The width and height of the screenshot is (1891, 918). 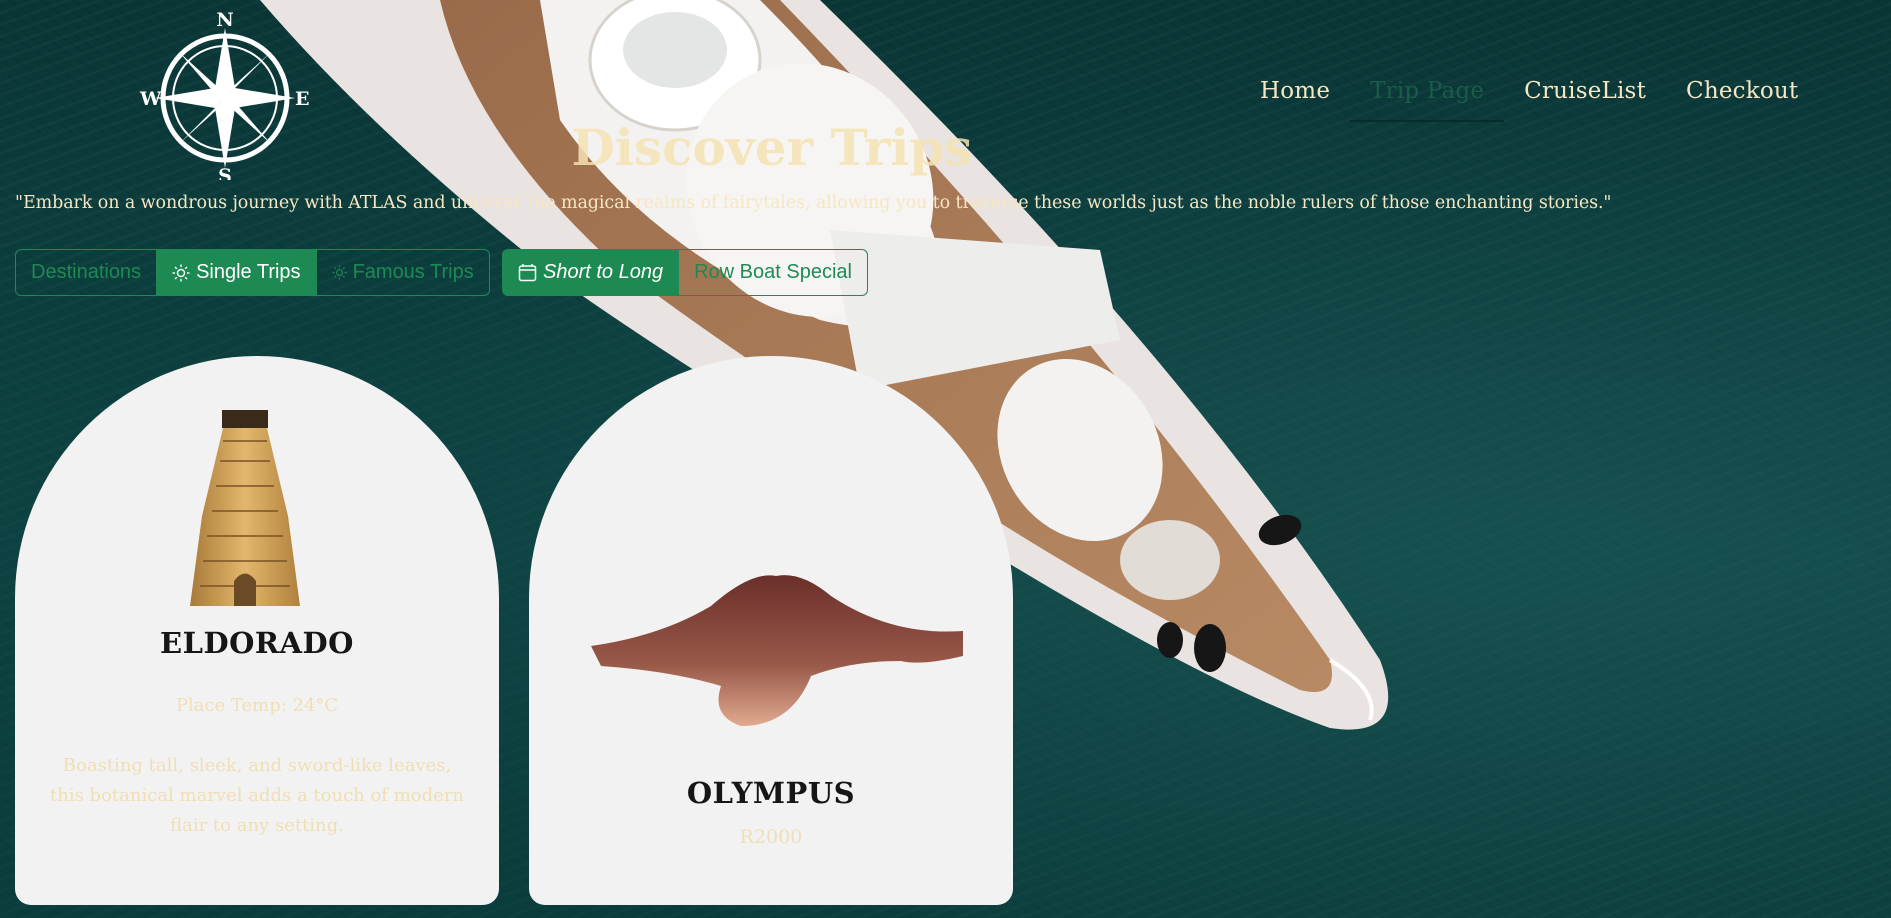 What do you see at coordinates (603, 272) in the screenshot?
I see `short-to-long-label: Short to Long` at bounding box center [603, 272].